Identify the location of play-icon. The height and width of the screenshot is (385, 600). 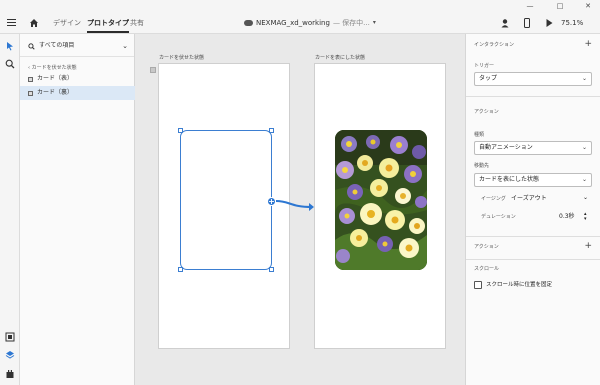
(549, 23).